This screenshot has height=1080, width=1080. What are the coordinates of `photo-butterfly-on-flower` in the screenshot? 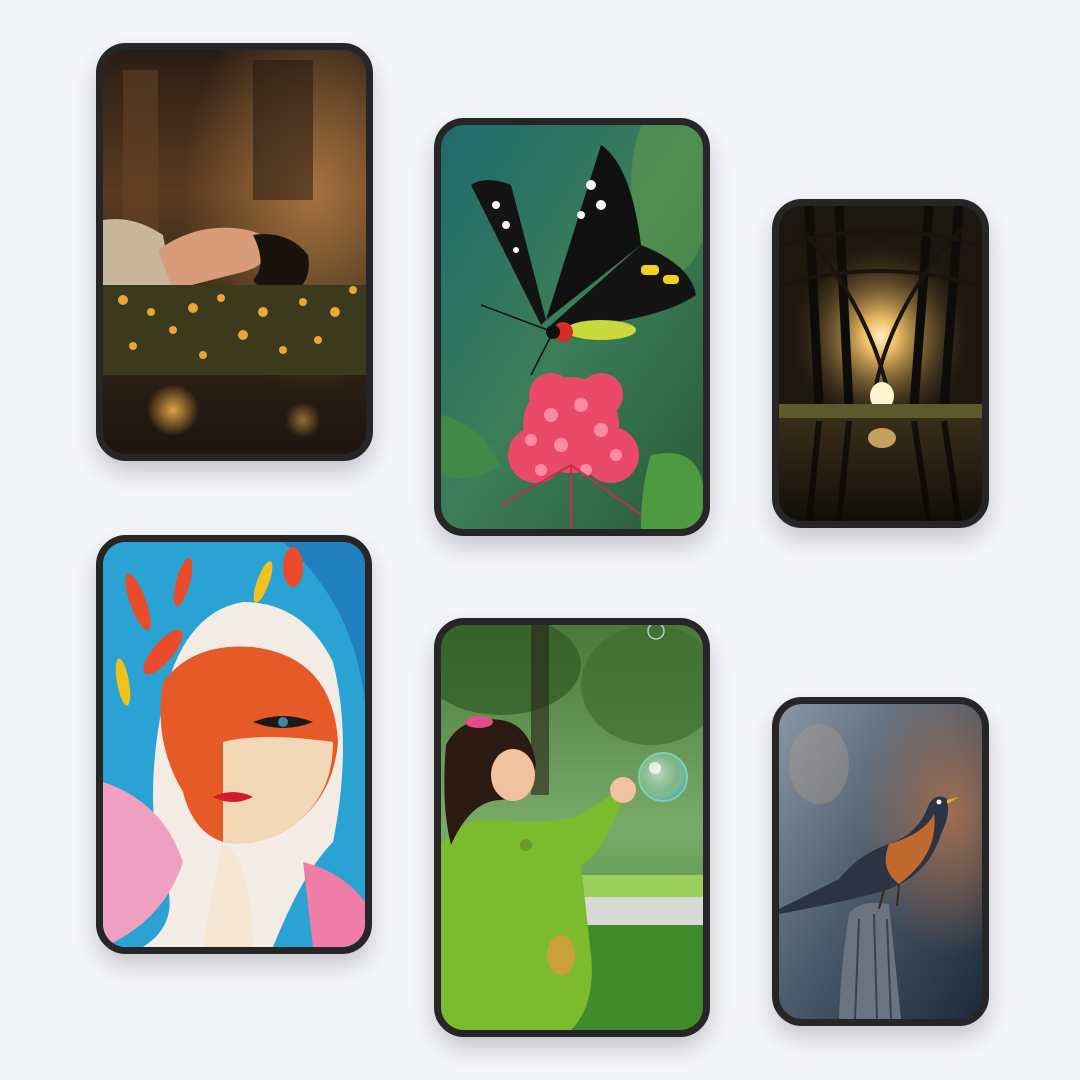 It's located at (572, 327).